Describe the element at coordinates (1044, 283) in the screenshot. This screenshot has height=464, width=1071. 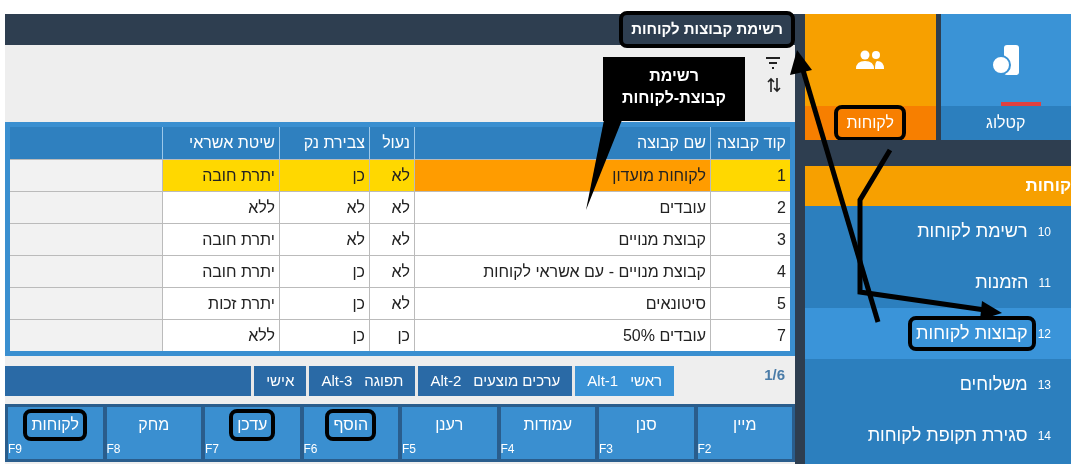
I see `item-number: 11` at that location.